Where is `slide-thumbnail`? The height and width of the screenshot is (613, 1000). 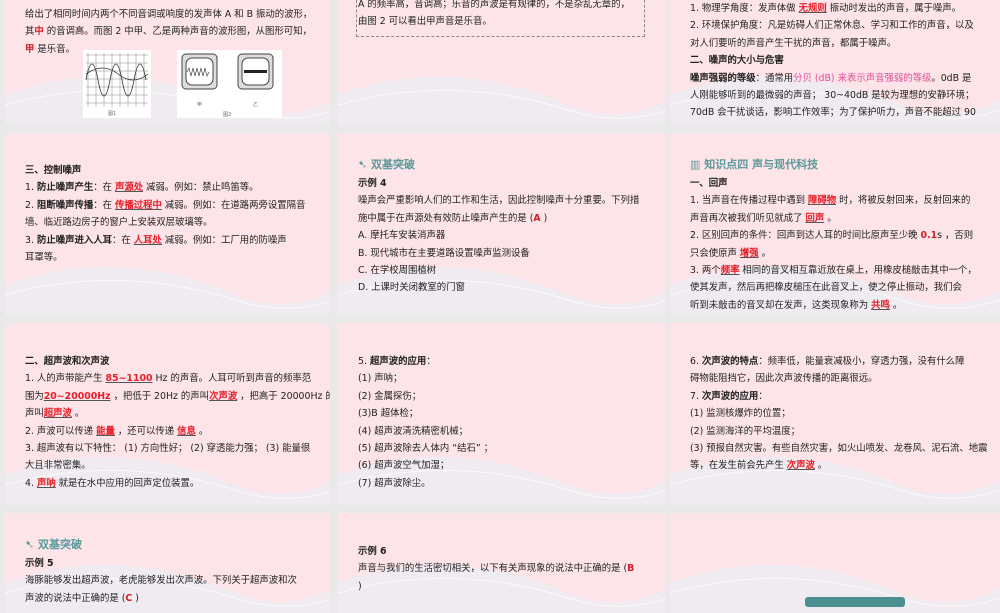 slide-thumbnail is located at coordinates (835, 563).